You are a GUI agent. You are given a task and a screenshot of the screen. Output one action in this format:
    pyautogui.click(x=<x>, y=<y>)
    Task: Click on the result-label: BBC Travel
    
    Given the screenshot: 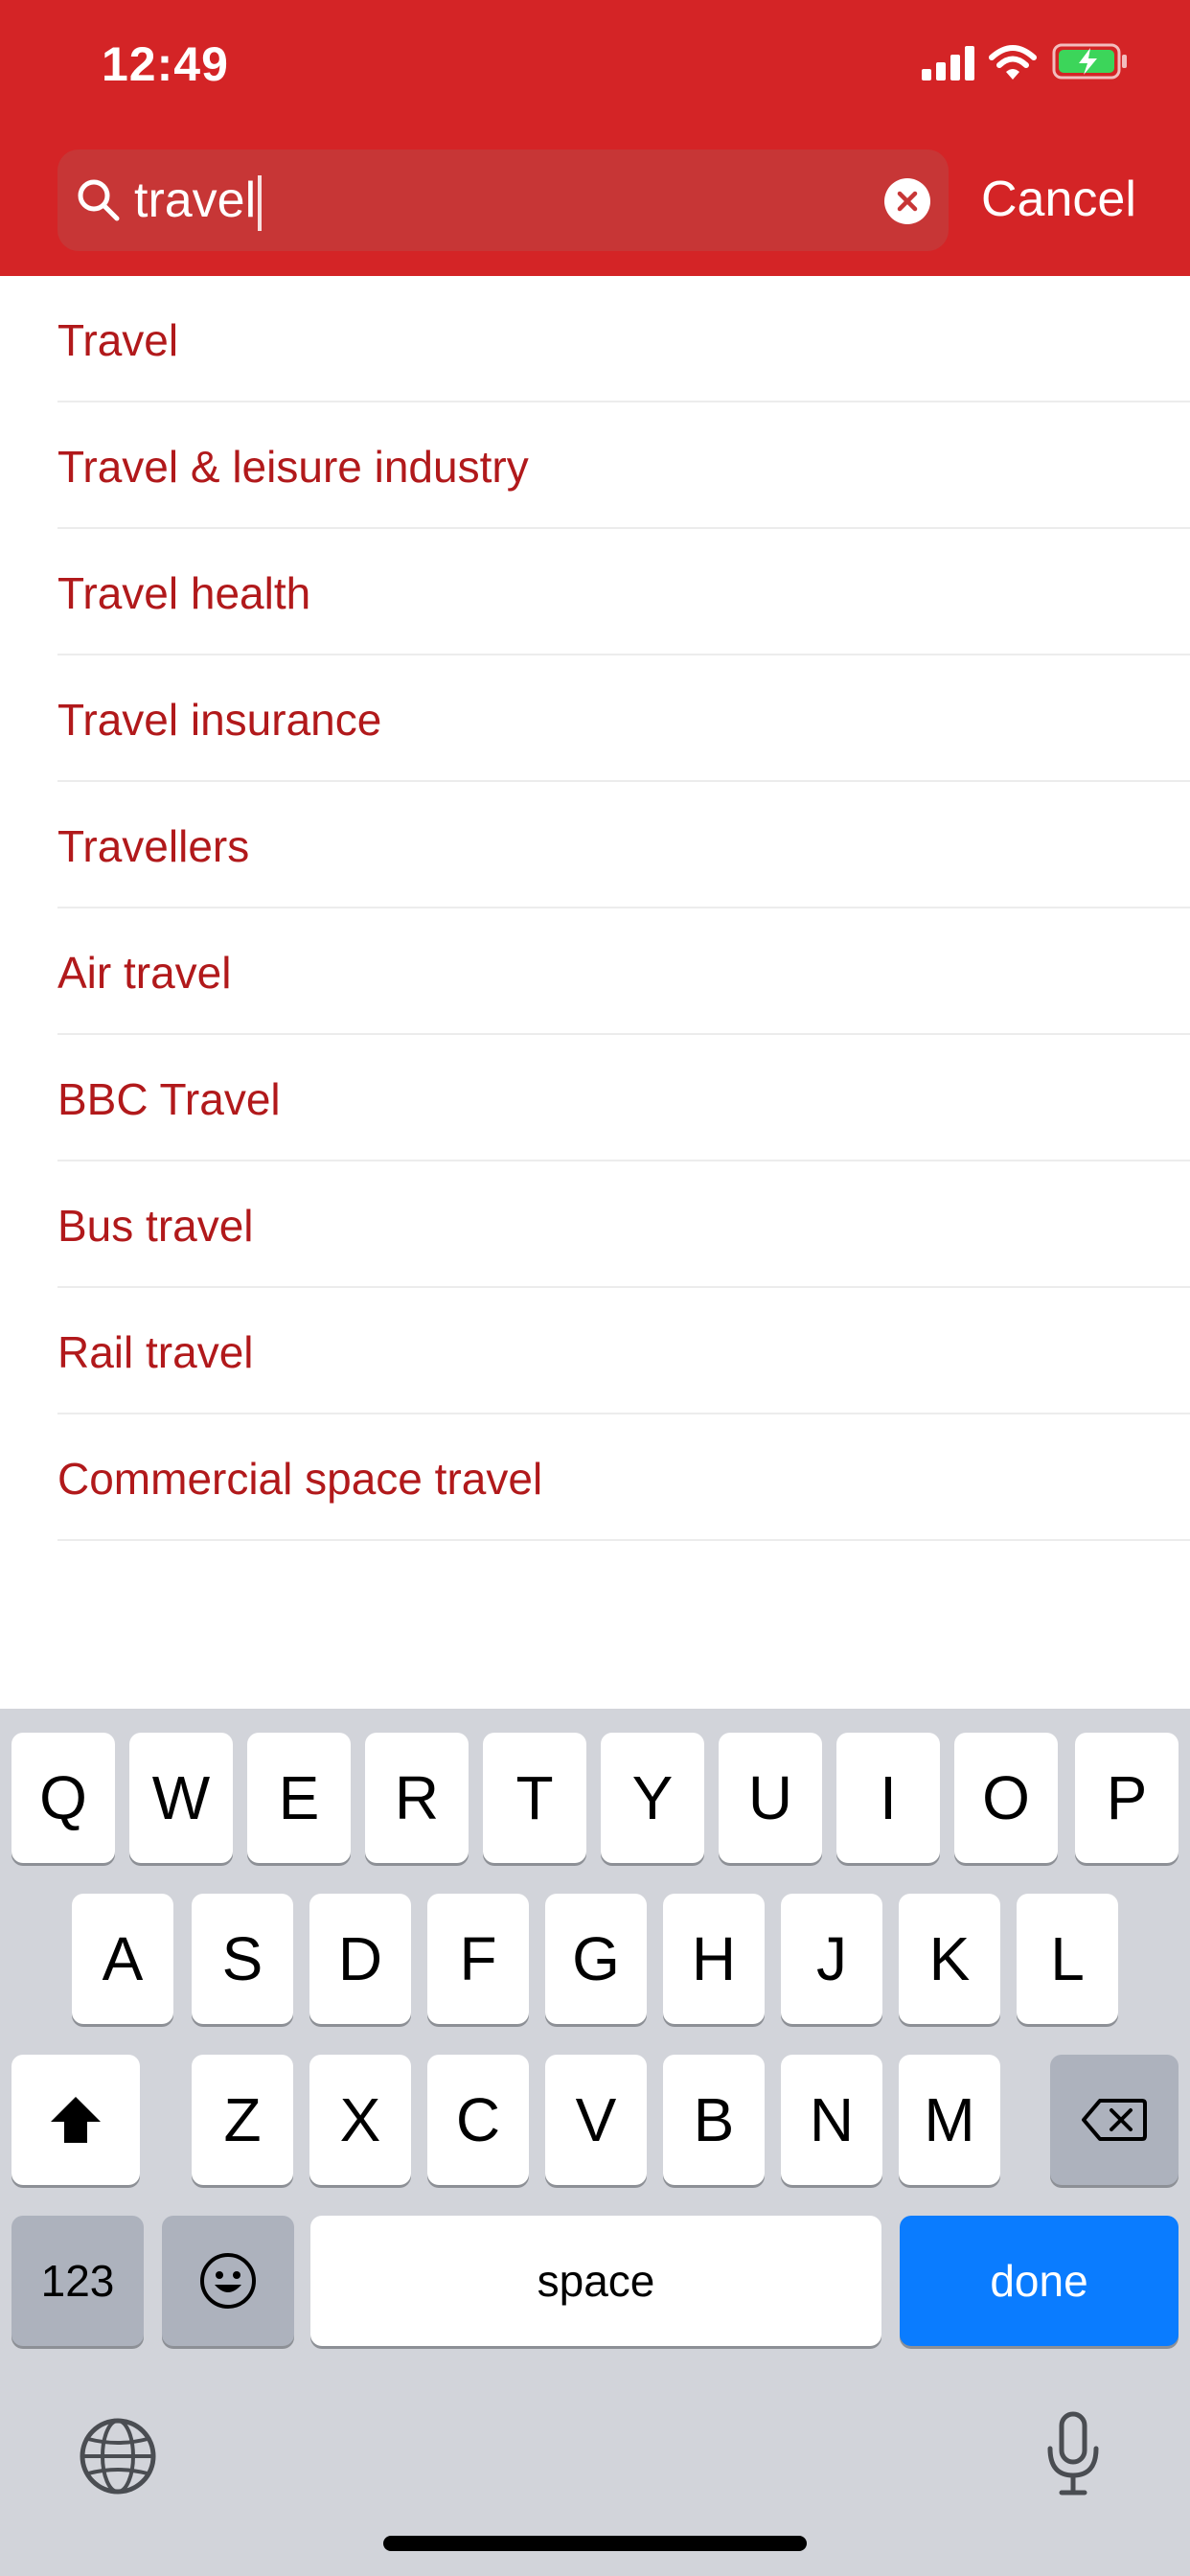 What is the action you would take?
    pyautogui.click(x=169, y=1099)
    